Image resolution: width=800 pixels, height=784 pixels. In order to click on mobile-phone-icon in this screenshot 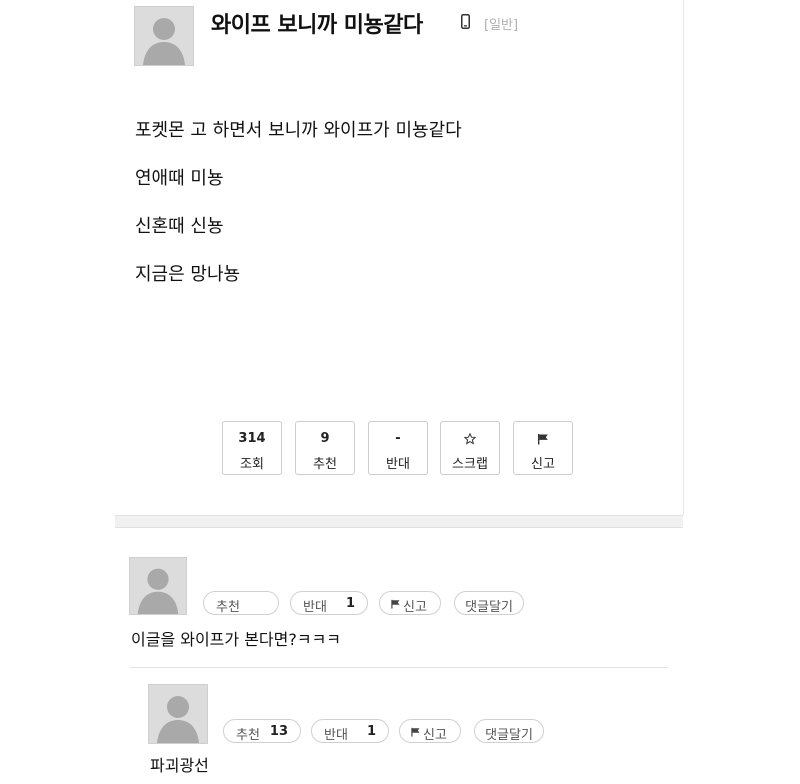, I will do `click(465, 21)`.